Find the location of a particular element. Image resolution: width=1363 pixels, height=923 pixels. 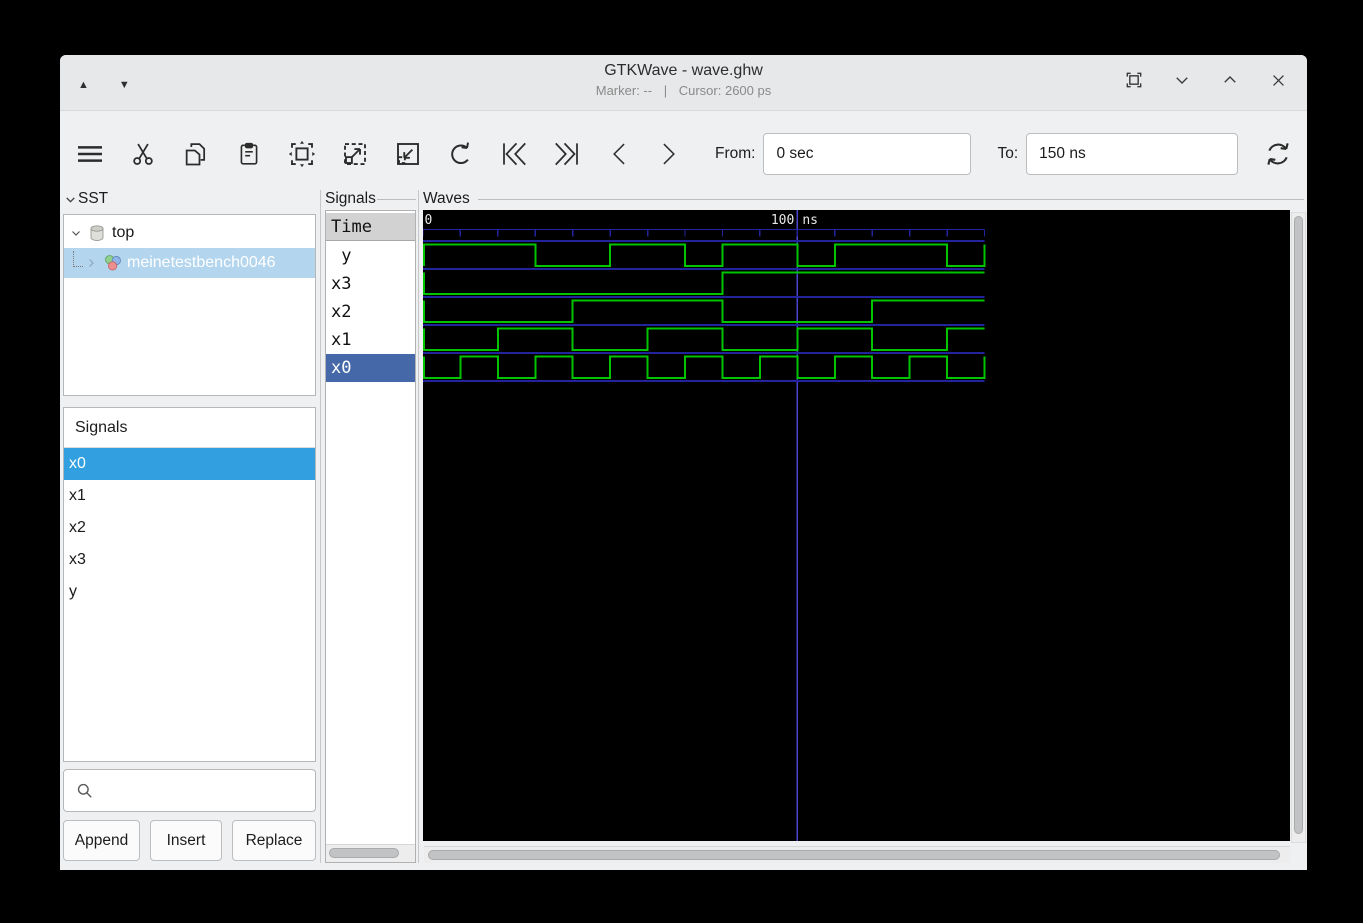

wave-horizontal-scrollbar is located at coordinates (857, 854).